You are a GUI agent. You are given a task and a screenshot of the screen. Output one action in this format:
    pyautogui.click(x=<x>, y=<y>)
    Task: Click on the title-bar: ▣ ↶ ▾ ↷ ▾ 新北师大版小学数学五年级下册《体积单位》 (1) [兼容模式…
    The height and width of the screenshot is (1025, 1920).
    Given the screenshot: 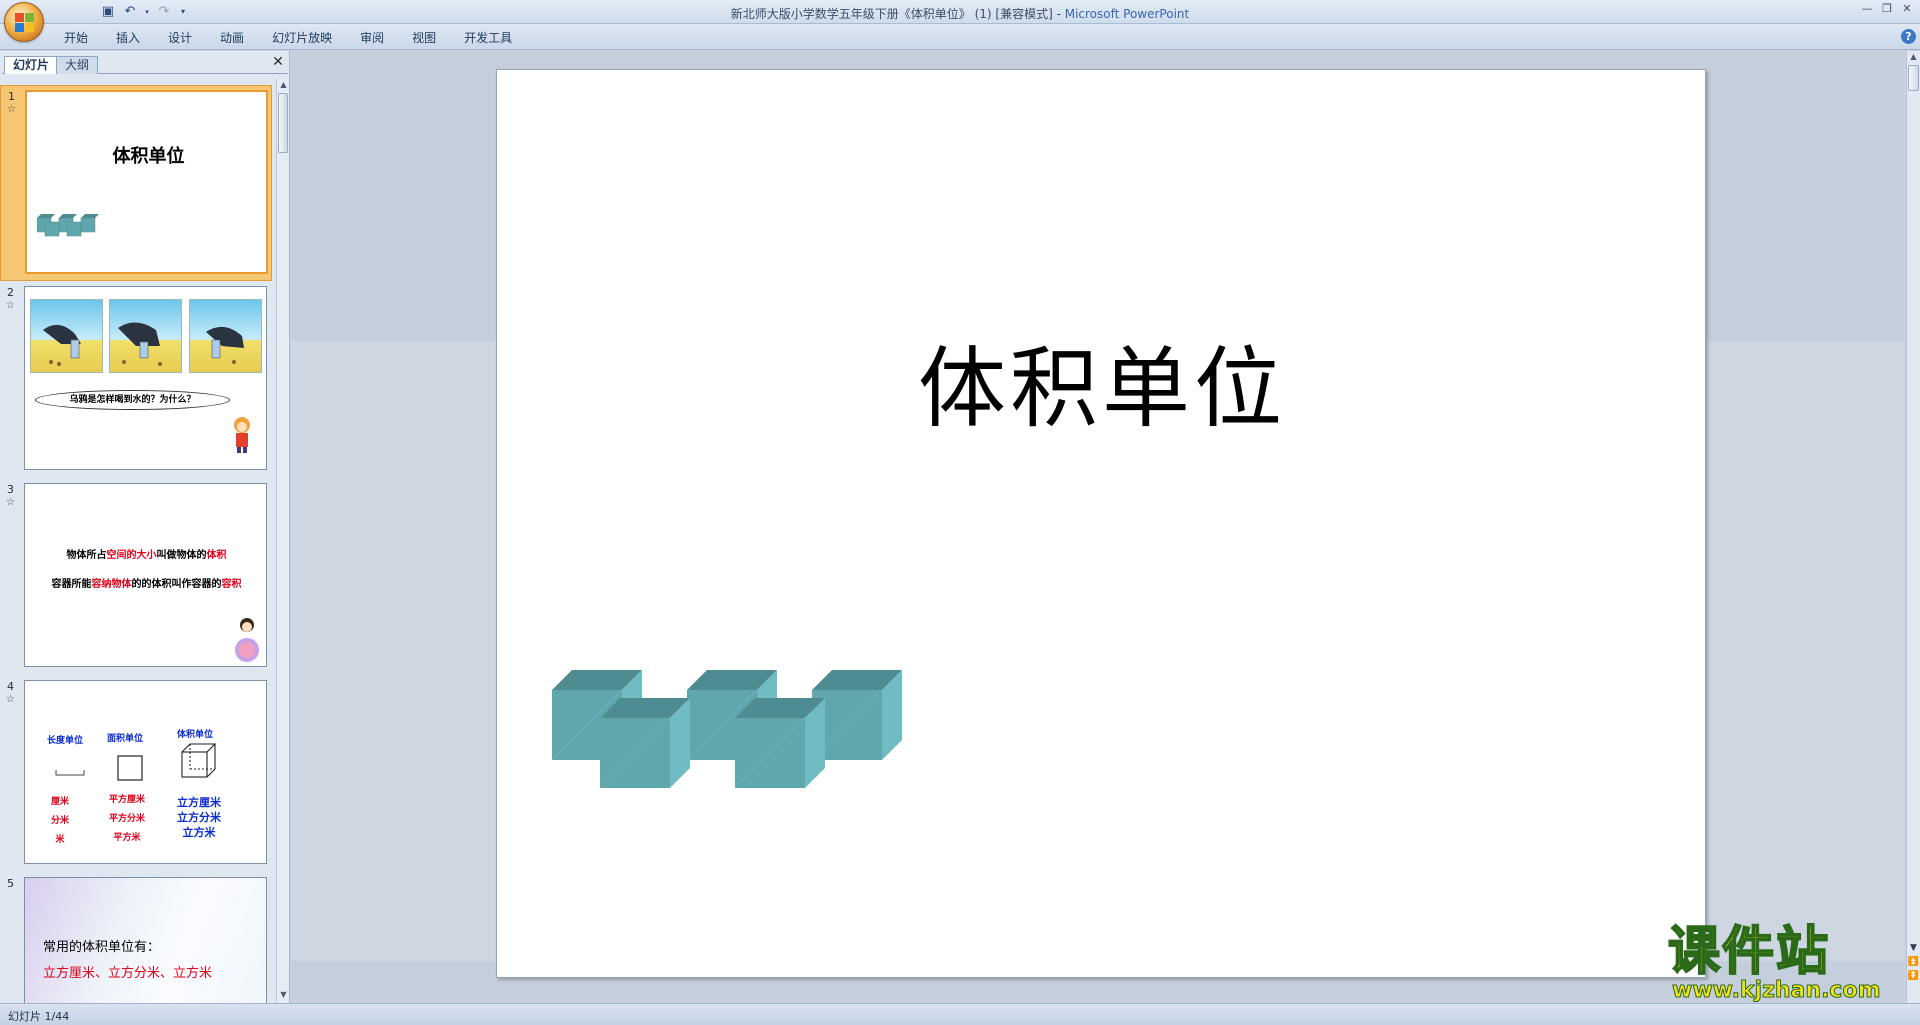 What is the action you would take?
    pyautogui.click(x=960, y=12)
    